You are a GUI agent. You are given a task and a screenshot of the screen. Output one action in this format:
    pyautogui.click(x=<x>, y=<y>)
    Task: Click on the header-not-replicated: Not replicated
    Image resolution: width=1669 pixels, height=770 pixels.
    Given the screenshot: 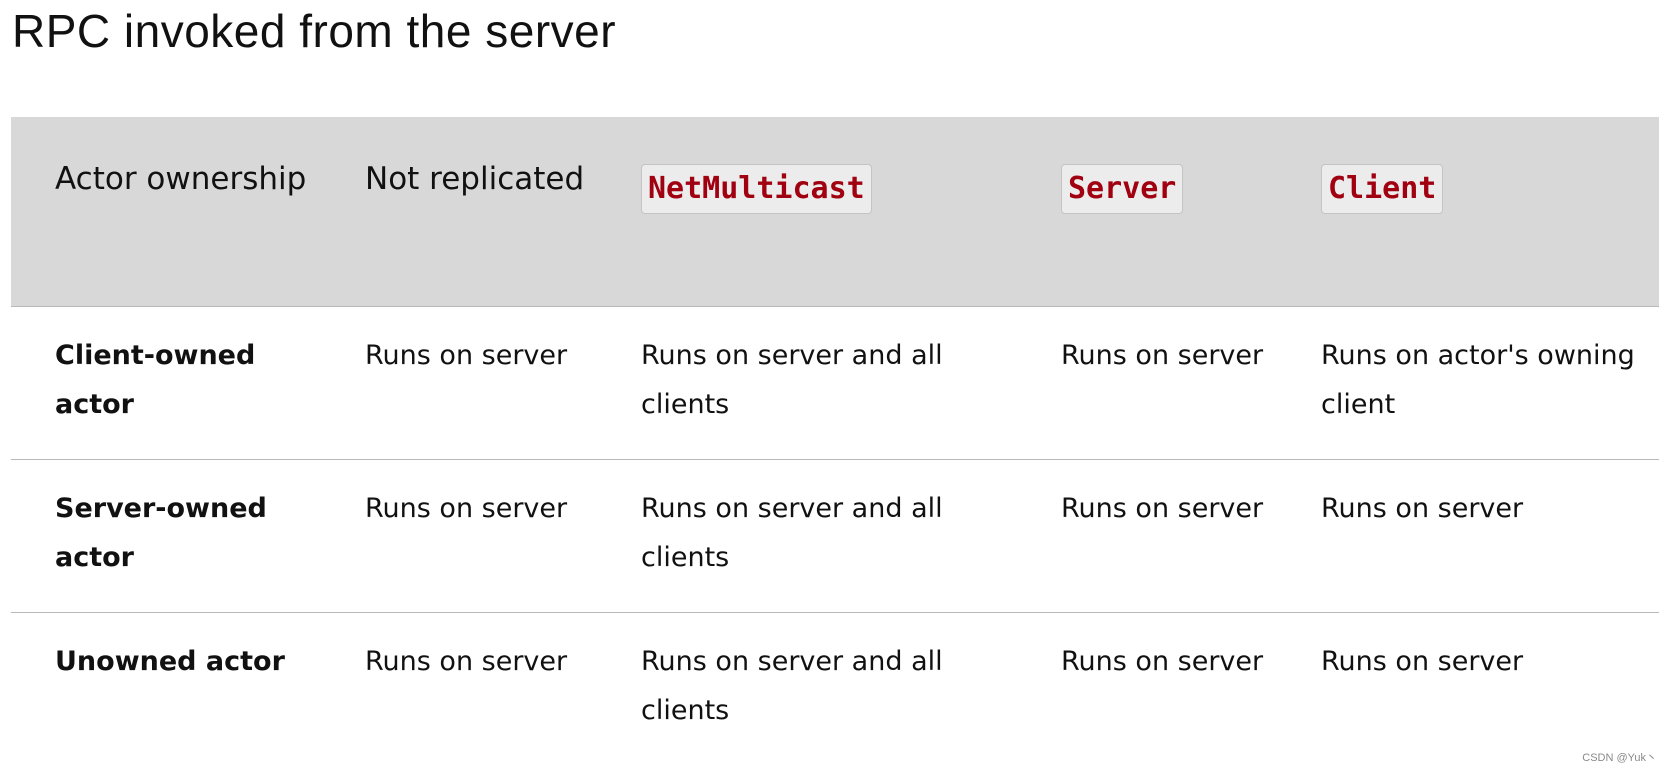 What is the action you would take?
    pyautogui.click(x=475, y=179)
    